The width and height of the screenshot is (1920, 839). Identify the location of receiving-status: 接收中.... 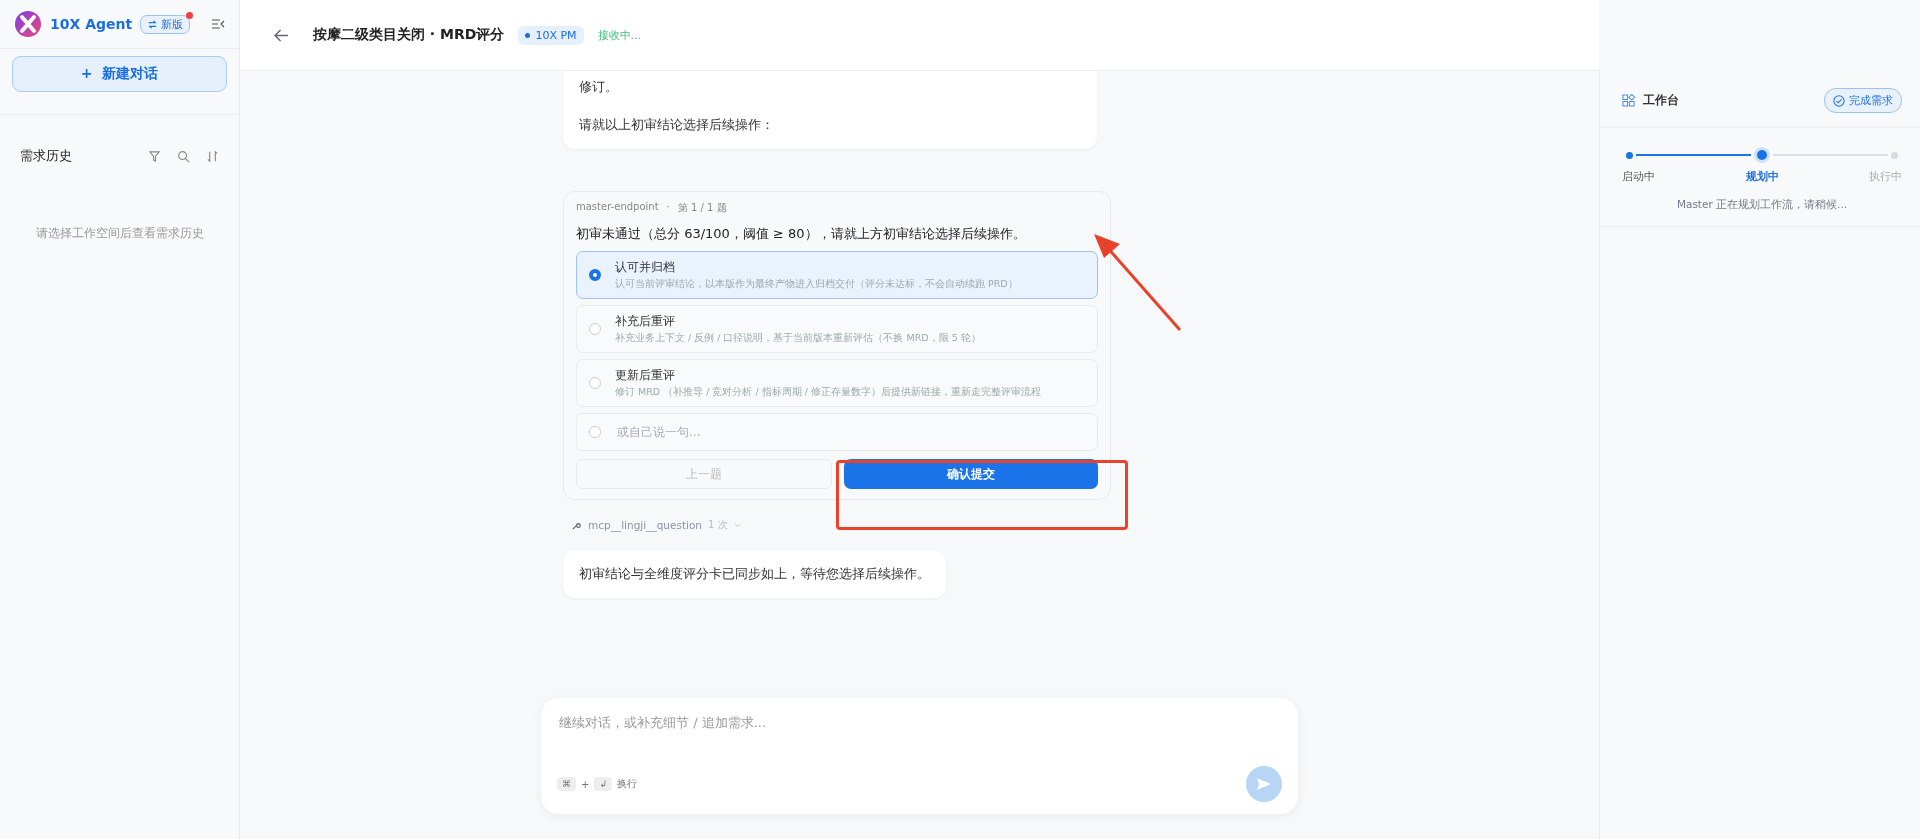
(619, 35).